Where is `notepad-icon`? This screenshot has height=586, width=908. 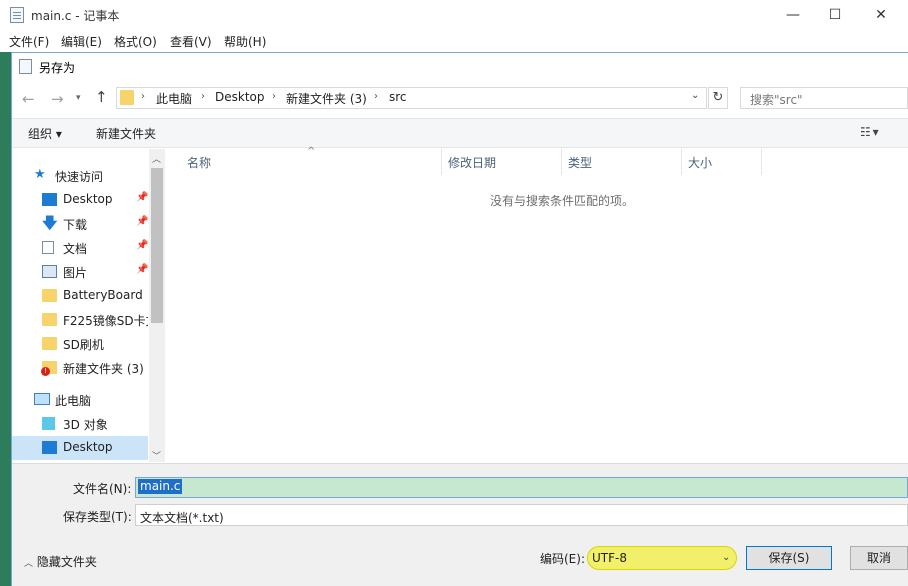 notepad-icon is located at coordinates (17, 15).